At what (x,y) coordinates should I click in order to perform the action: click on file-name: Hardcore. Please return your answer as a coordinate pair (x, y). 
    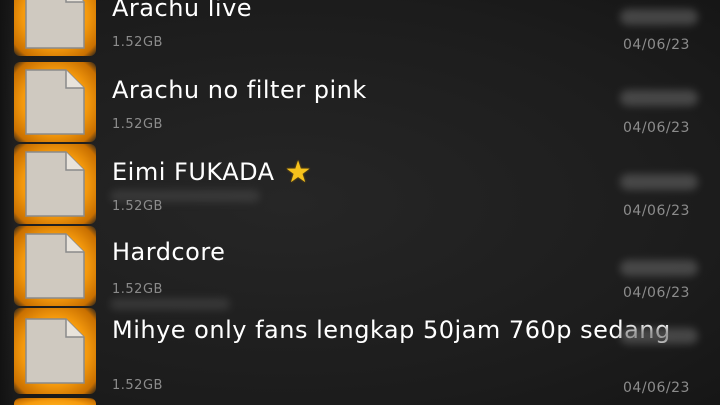
    Looking at the image, I should click on (169, 252).